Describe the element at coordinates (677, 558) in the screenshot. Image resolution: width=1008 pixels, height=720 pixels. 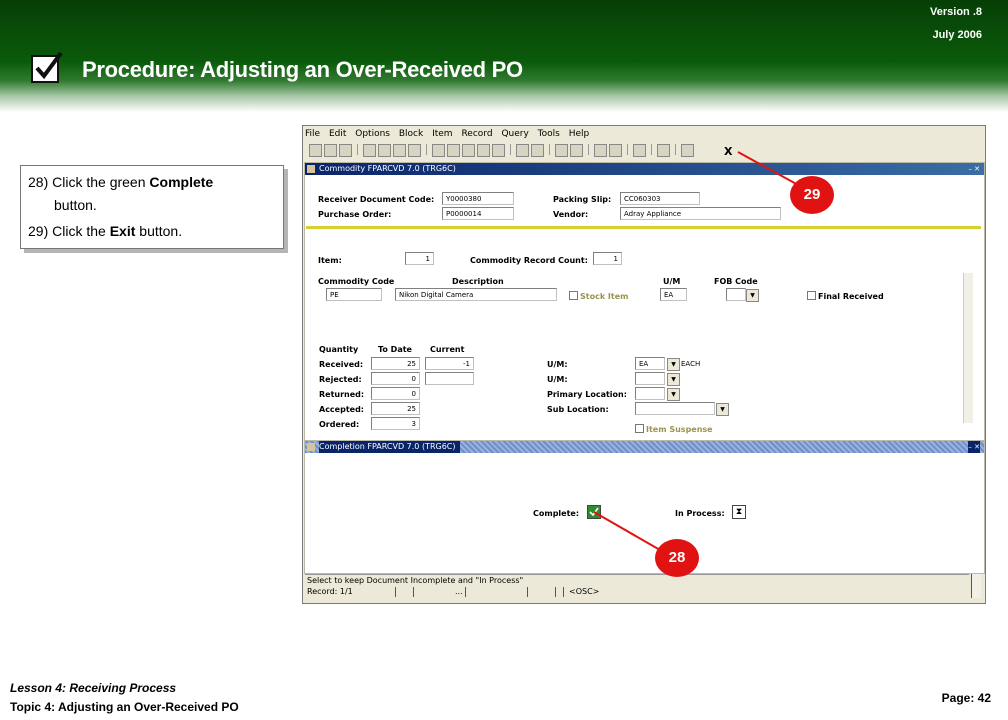
I see `step-marker-28: 28` at that location.